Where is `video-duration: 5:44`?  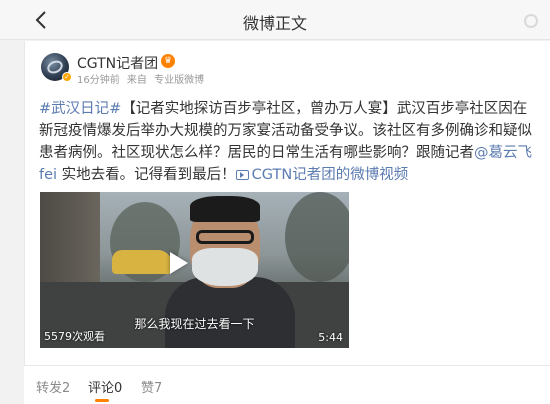 video-duration: 5:44 is located at coordinates (330, 337).